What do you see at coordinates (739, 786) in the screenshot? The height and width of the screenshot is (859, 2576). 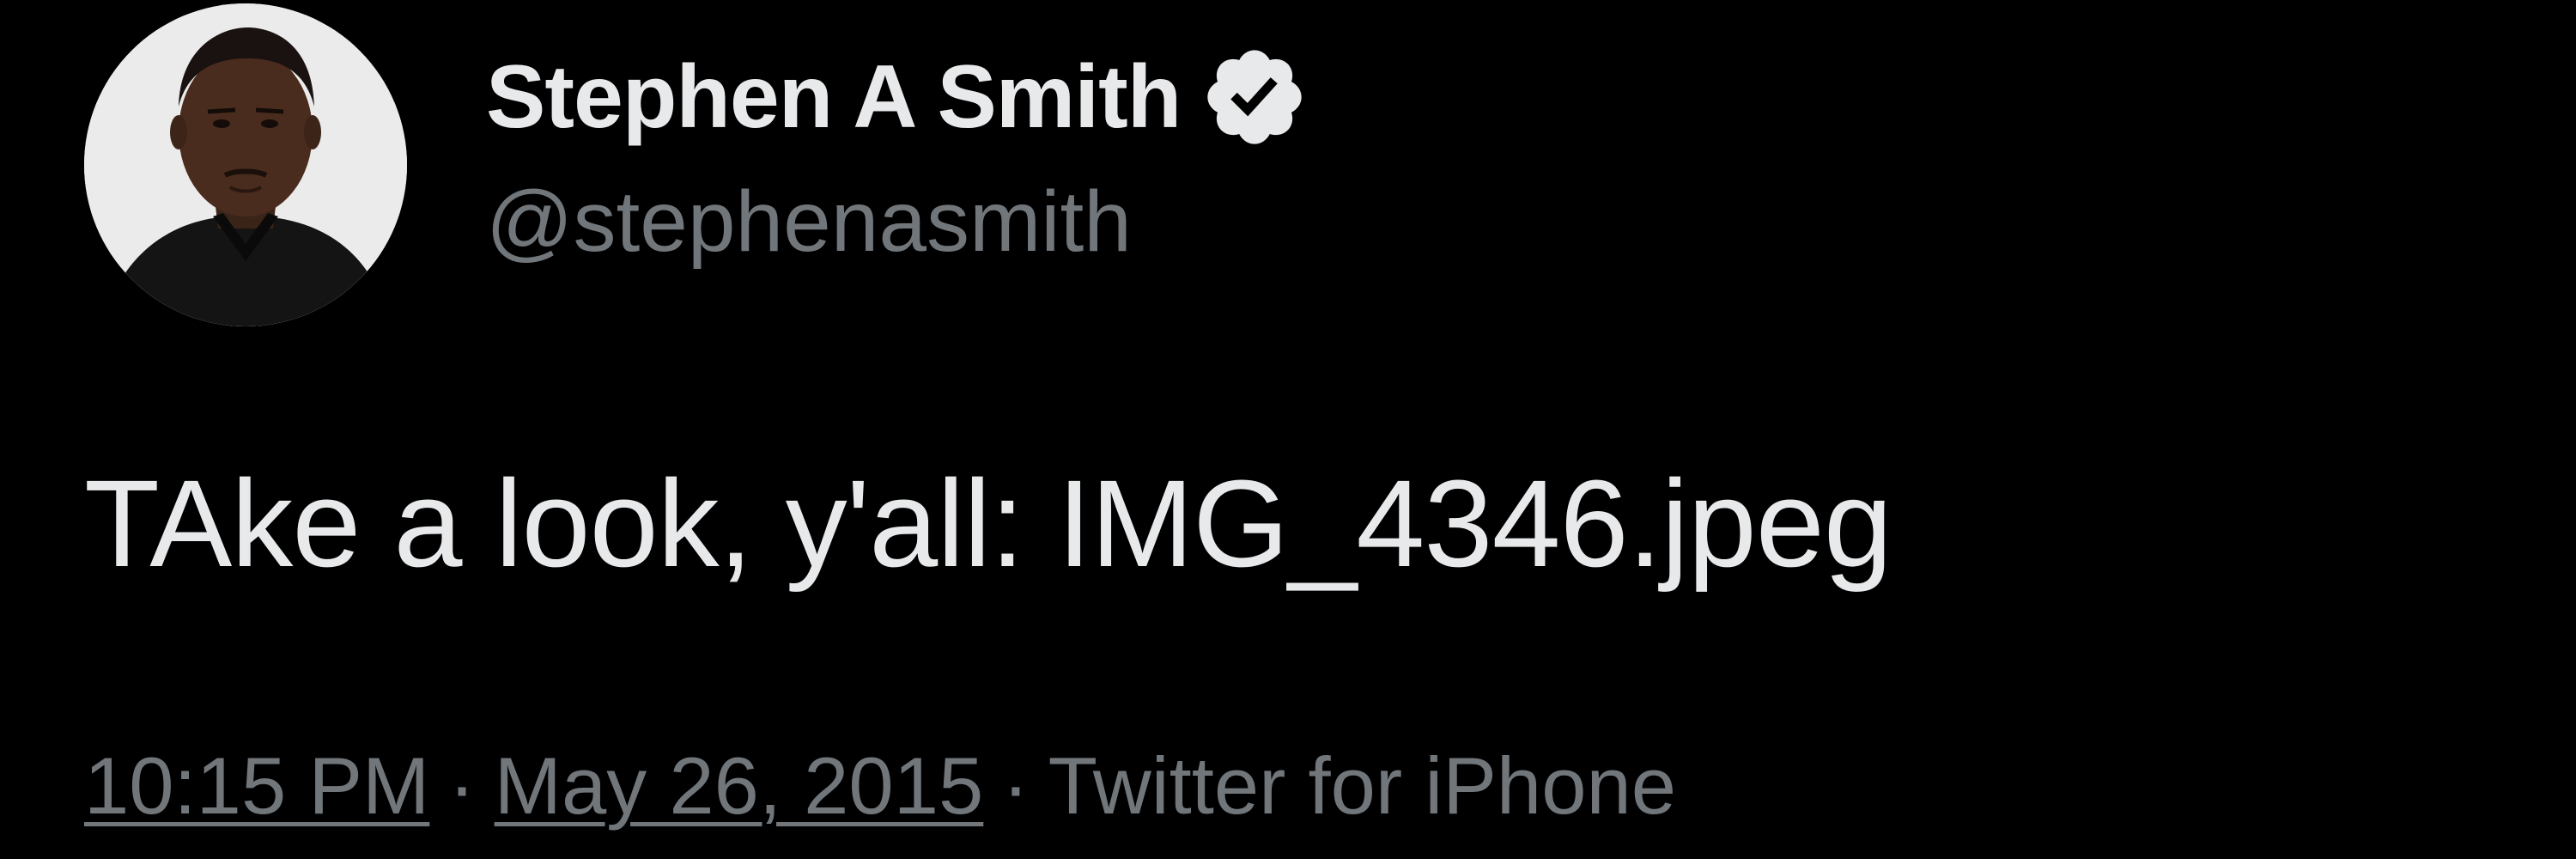 I see `tweet-date-link: May 26, 2015` at bounding box center [739, 786].